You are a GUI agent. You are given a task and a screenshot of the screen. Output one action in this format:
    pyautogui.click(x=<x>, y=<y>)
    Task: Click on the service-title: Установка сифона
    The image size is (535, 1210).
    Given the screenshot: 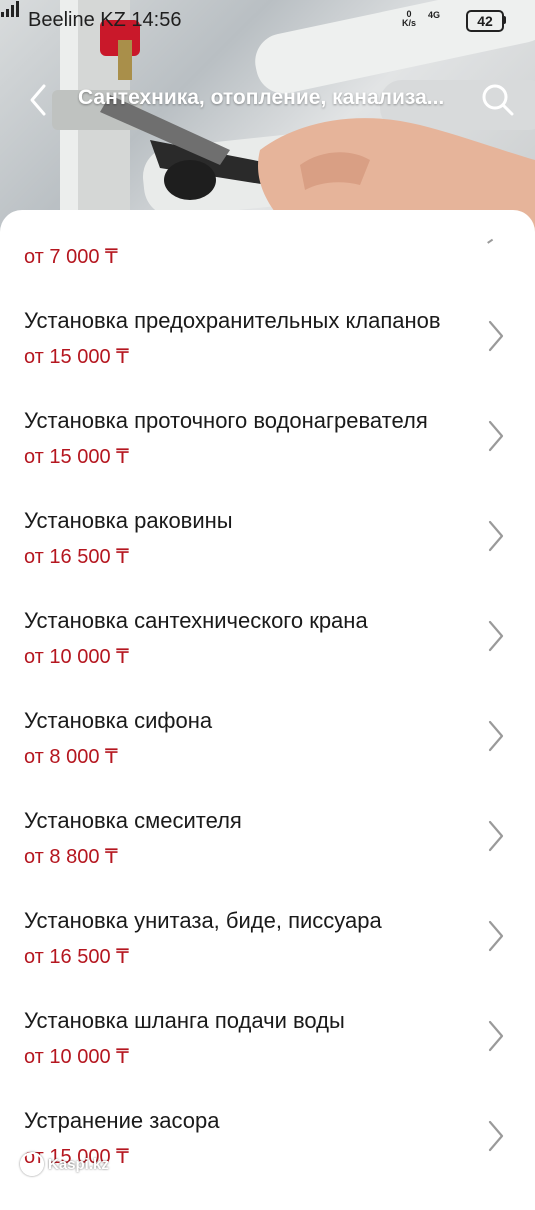 What is the action you would take?
    pyautogui.click(x=118, y=720)
    